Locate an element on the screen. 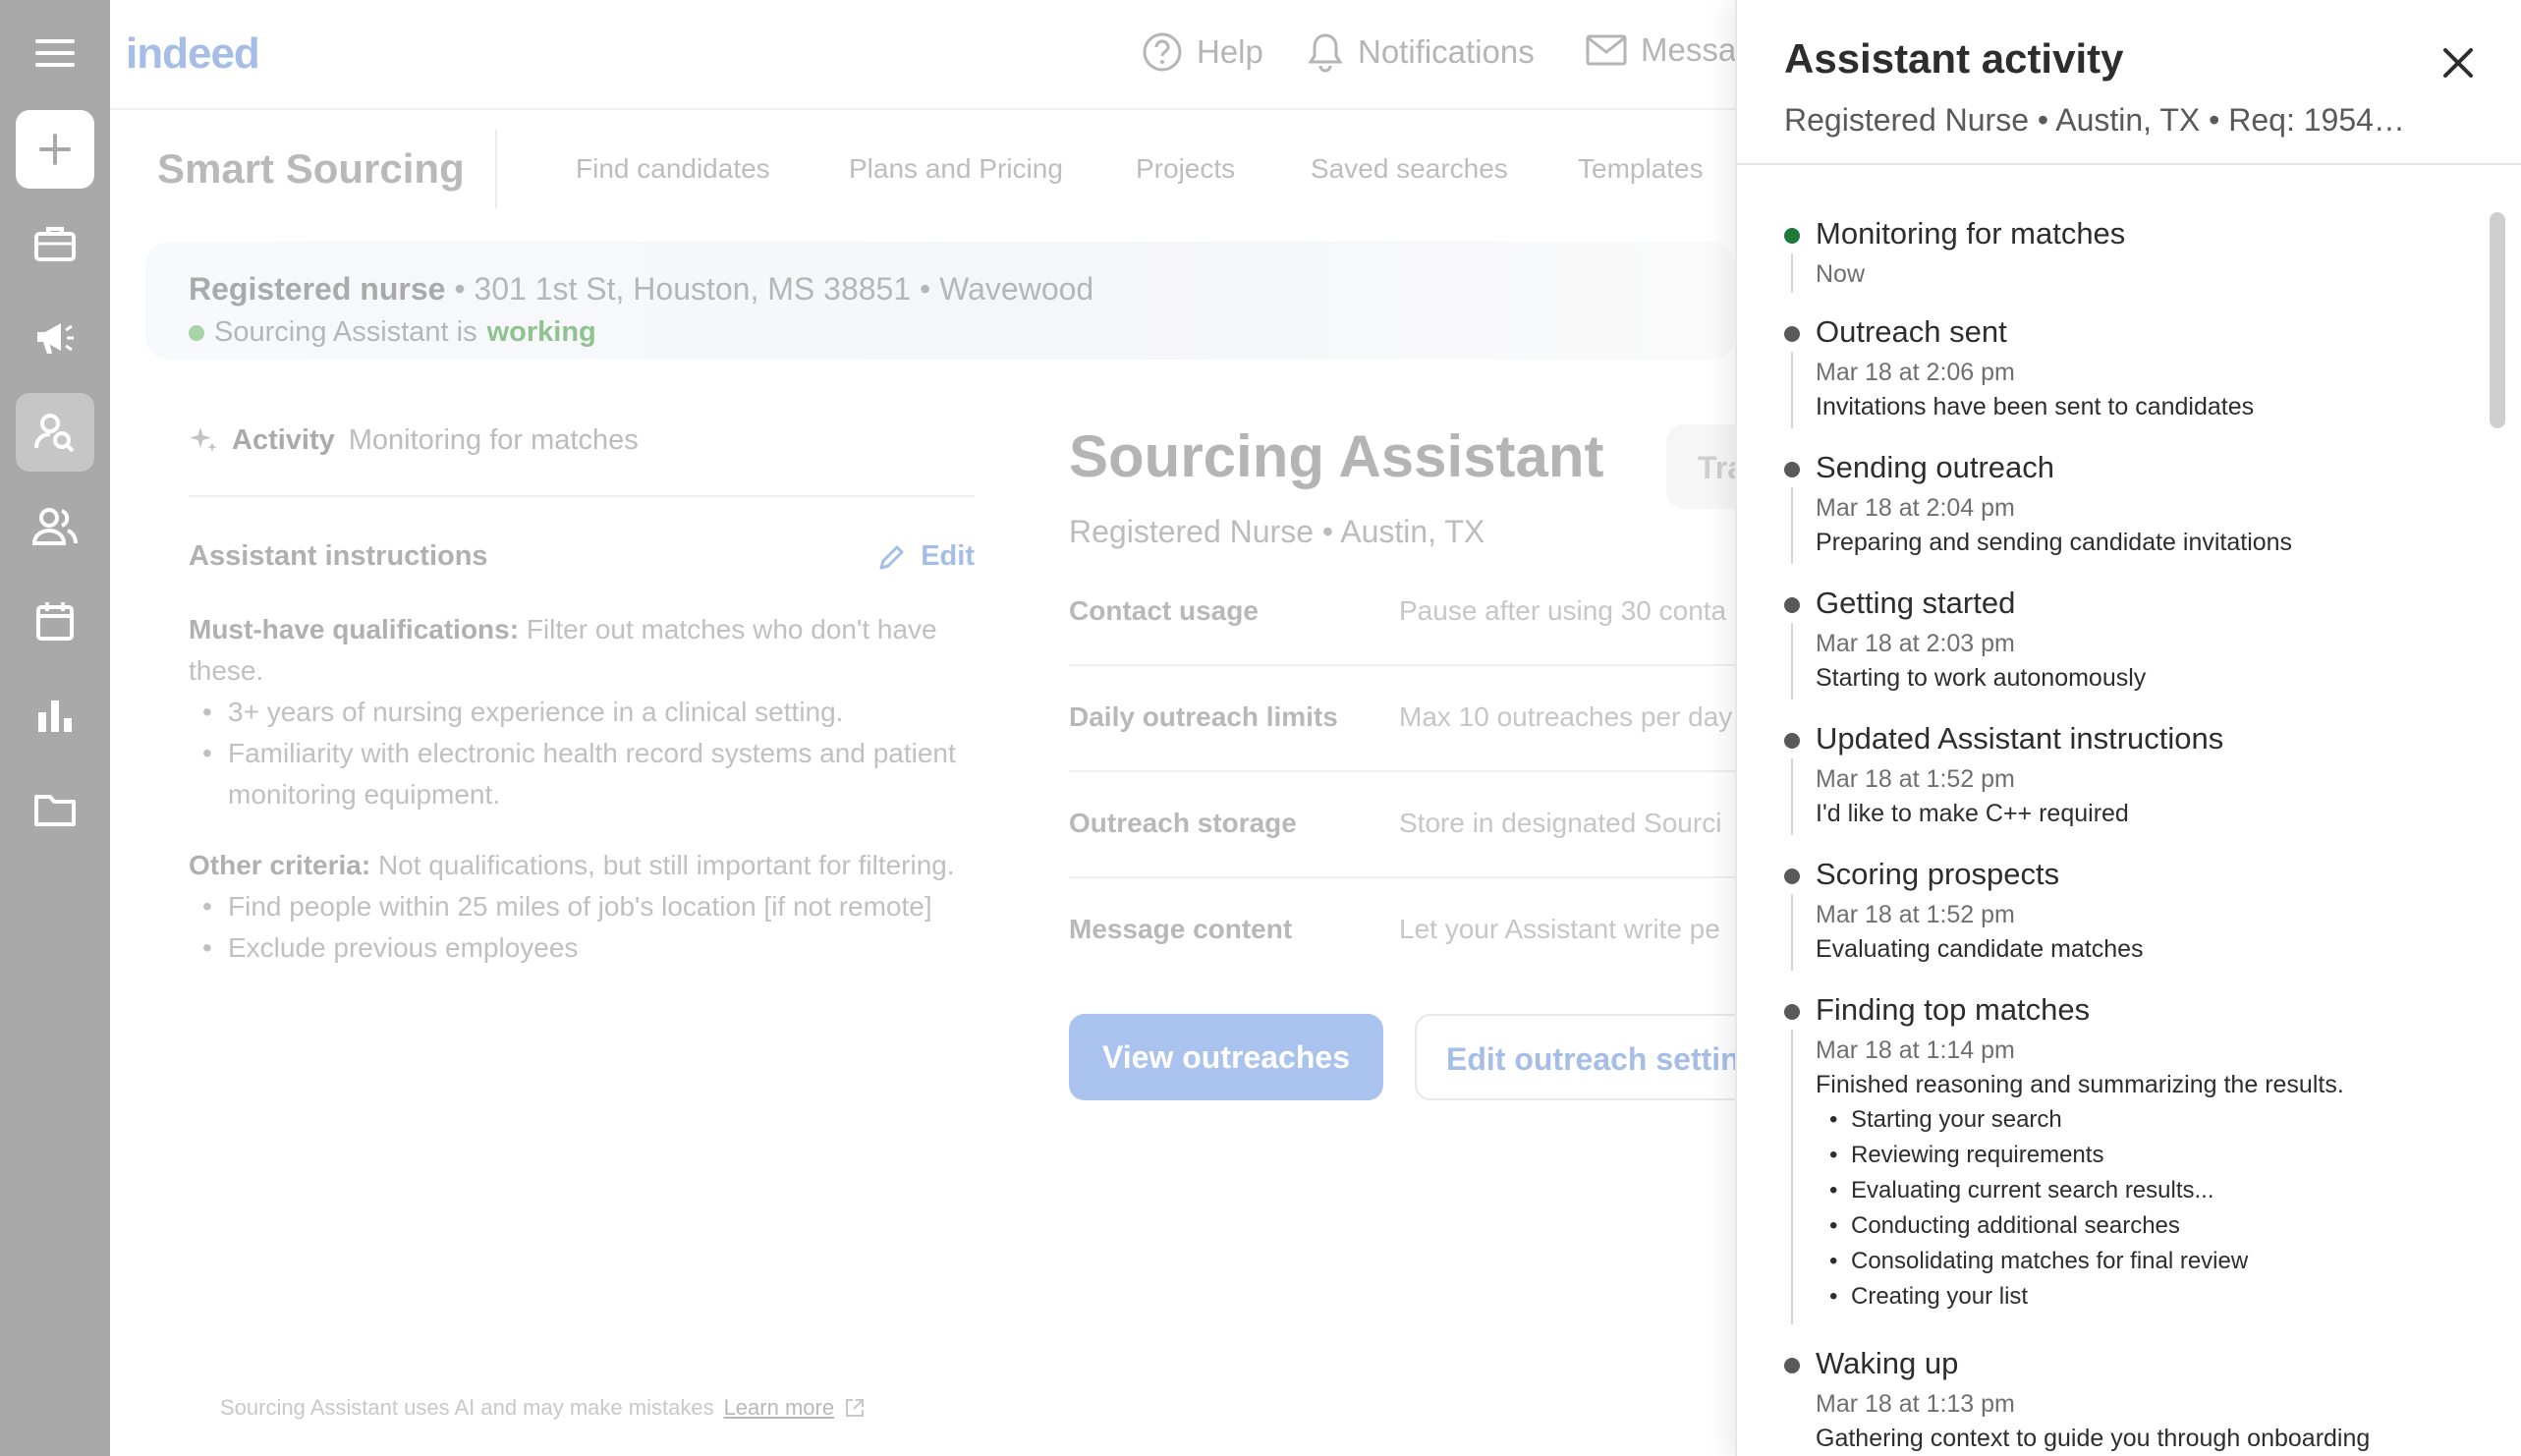 The width and height of the screenshot is (2521, 1456). files-nav-button is located at coordinates (55, 809).